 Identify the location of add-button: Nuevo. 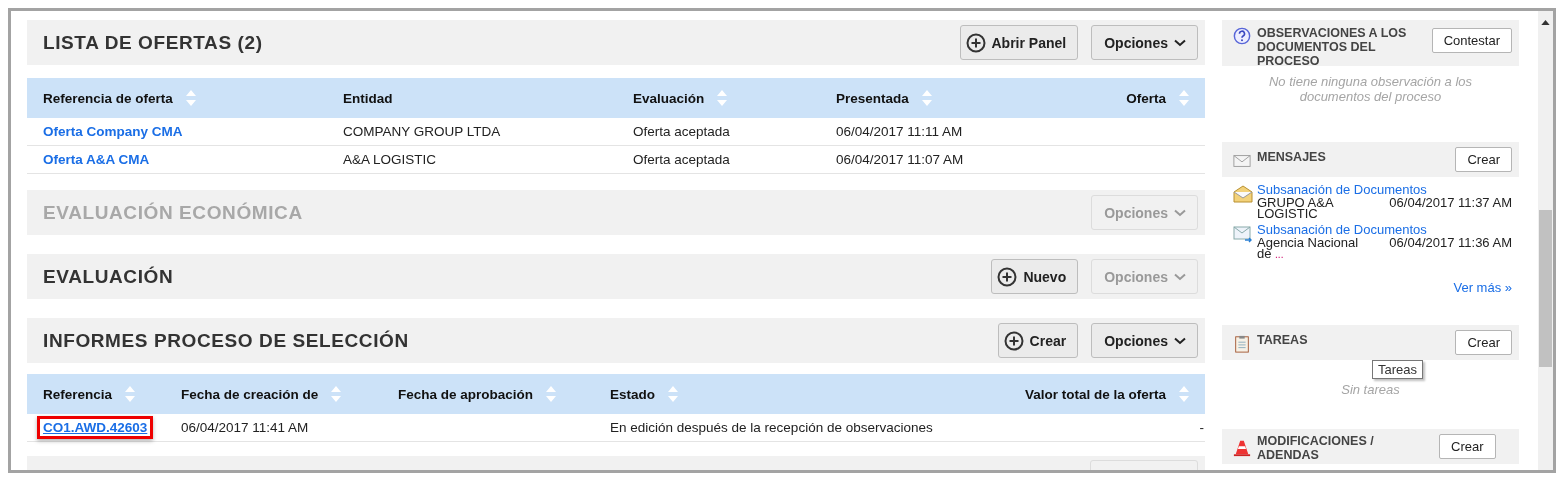
(1035, 276).